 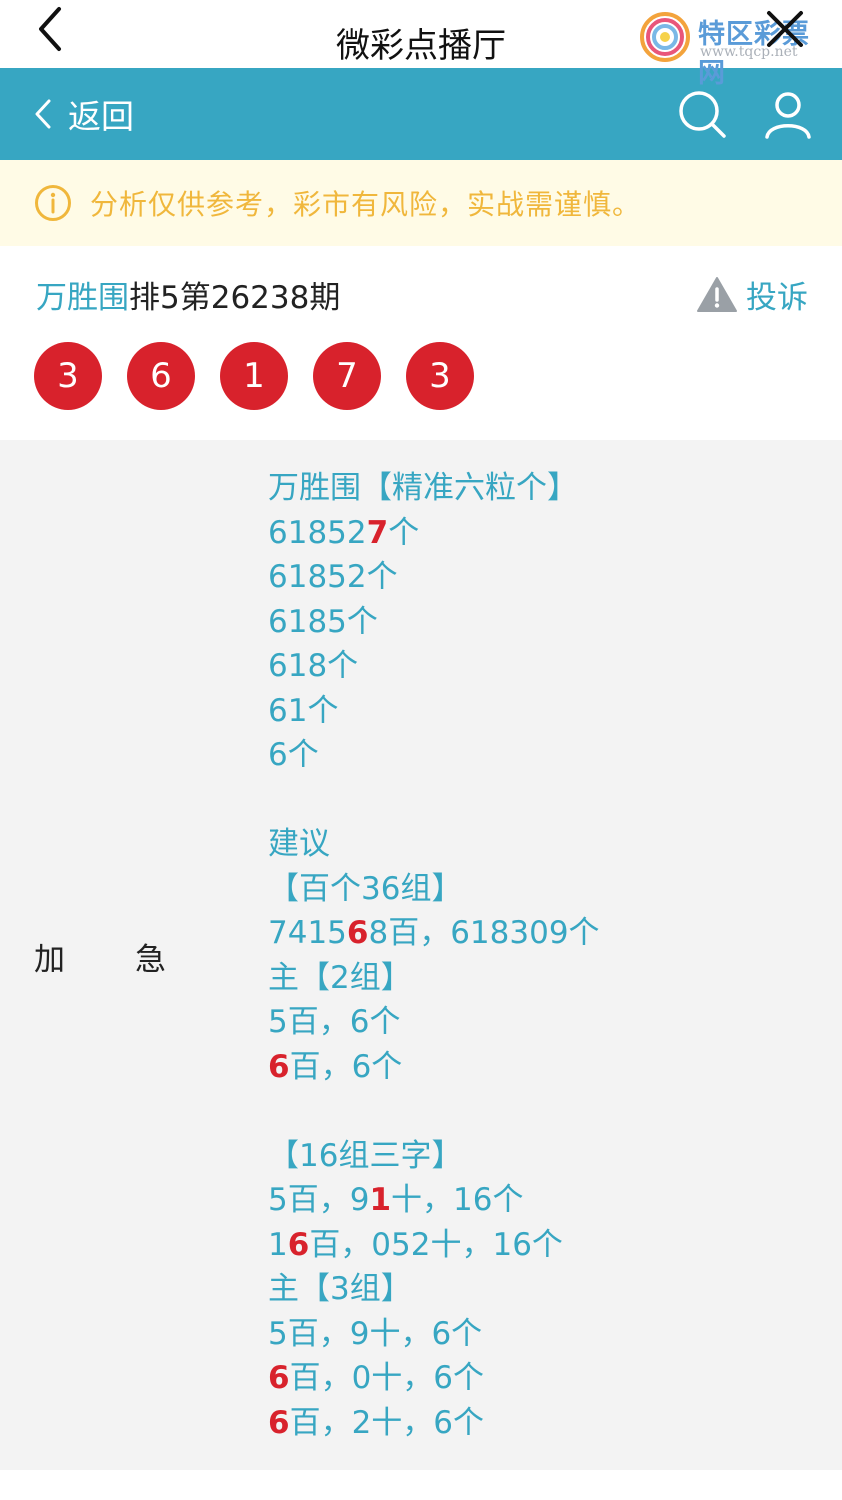 I want to click on risk-notice: 分析仅供参考，彩市有风险，实战需谨慎。, so click(x=421, y=203).